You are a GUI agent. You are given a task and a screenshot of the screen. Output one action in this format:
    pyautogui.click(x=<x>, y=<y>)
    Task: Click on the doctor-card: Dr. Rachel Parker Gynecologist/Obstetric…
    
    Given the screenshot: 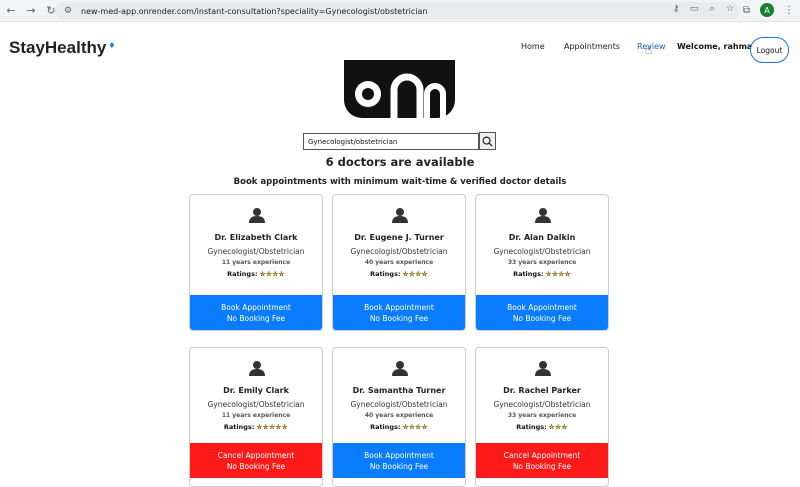 What is the action you would take?
    pyautogui.click(x=542, y=417)
    